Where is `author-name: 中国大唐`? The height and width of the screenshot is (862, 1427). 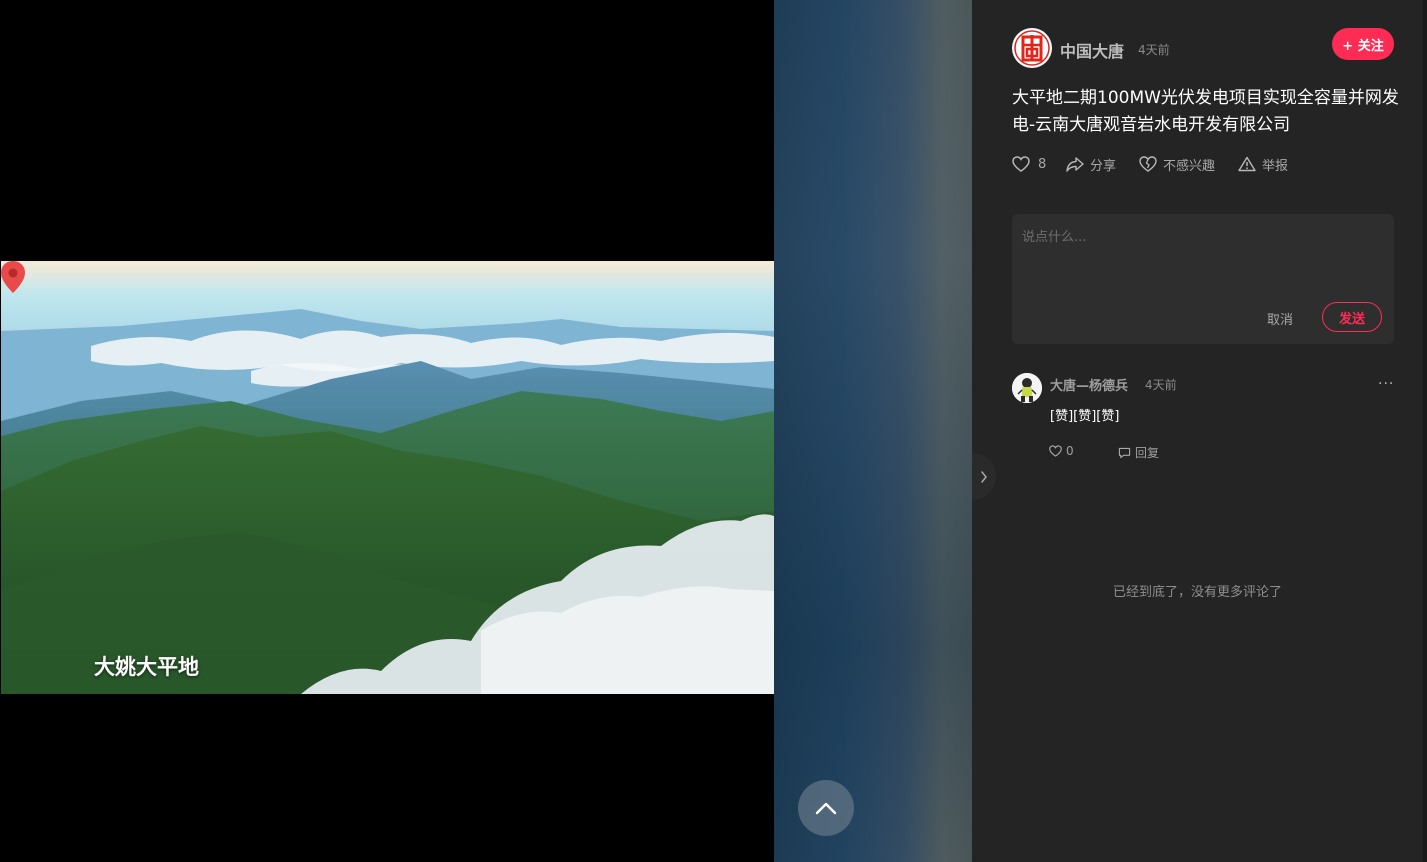 author-name: 中国大唐 is located at coordinates (1092, 50).